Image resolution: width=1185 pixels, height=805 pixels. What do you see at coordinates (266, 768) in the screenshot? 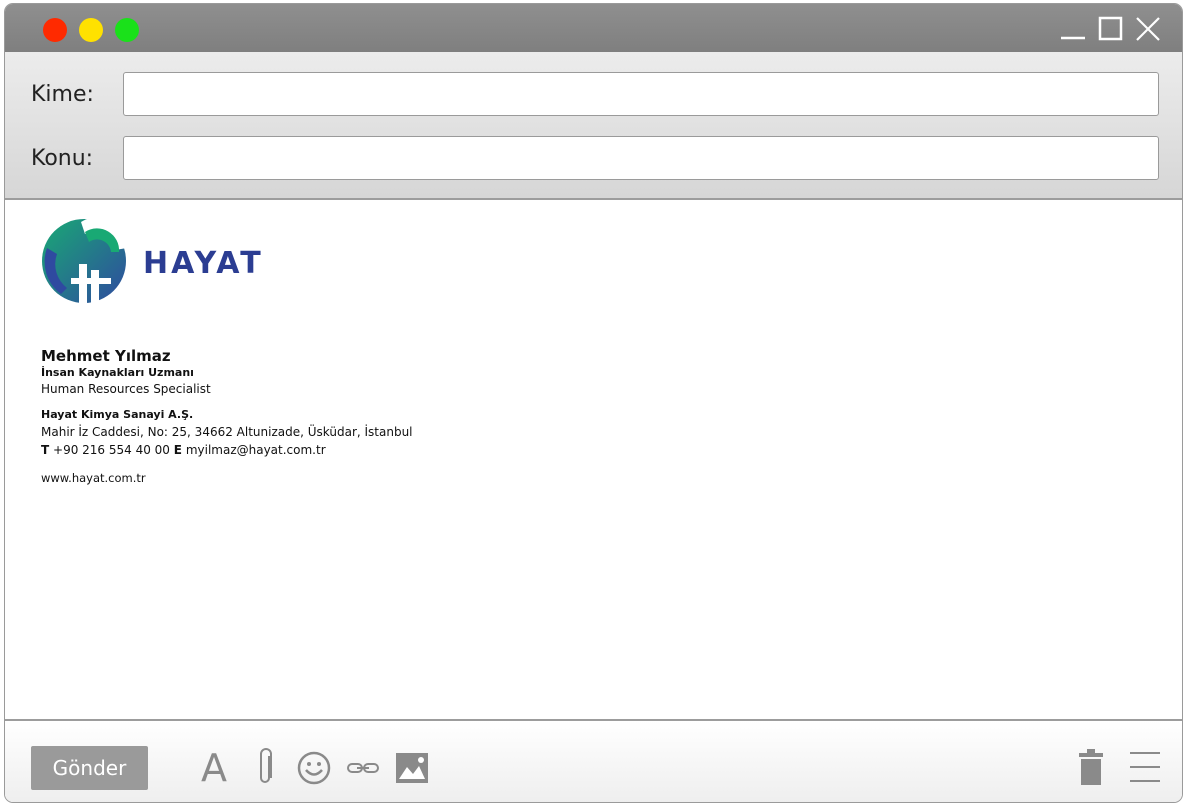
I see `attachment-icon` at bounding box center [266, 768].